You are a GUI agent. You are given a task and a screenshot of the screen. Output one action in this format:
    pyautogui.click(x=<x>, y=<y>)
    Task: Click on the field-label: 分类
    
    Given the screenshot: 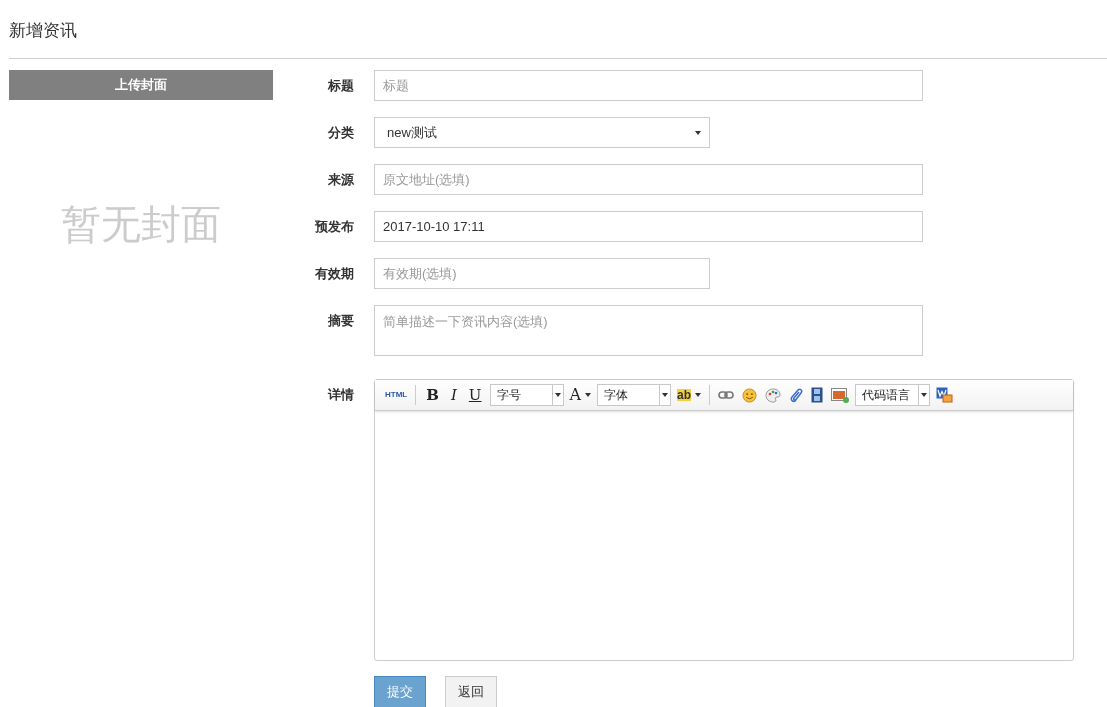 What is the action you would take?
    pyautogui.click(x=340, y=133)
    